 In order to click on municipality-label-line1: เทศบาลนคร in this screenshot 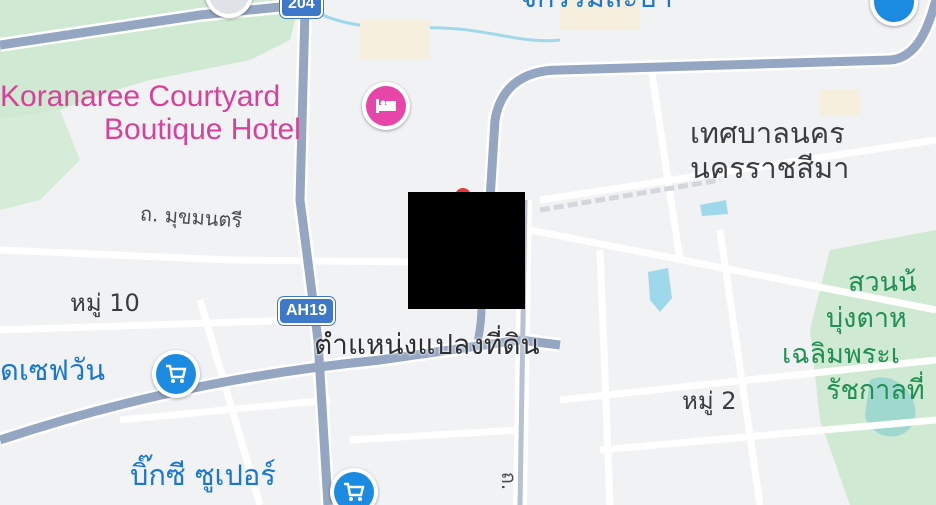, I will do `click(767, 133)`.